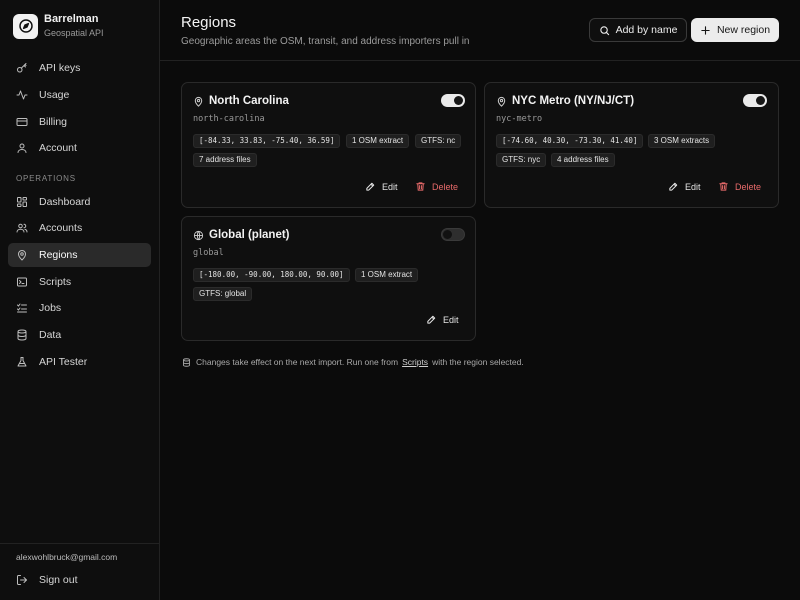  I want to click on sidebar-item-scripts: Scripts, so click(79, 282).